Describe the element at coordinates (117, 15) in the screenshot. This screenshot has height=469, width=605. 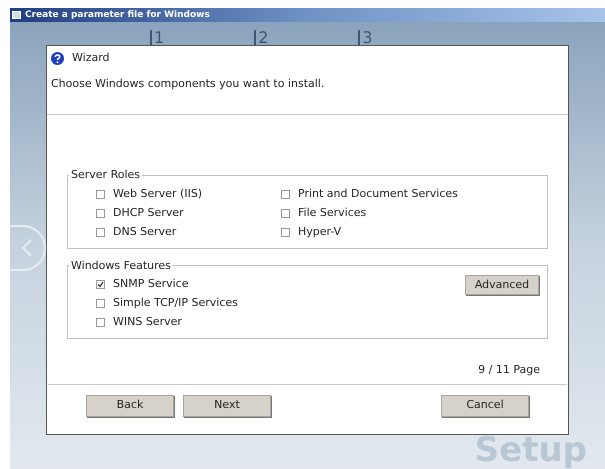
I see `window-title: Create a parameter file for Windows` at that location.